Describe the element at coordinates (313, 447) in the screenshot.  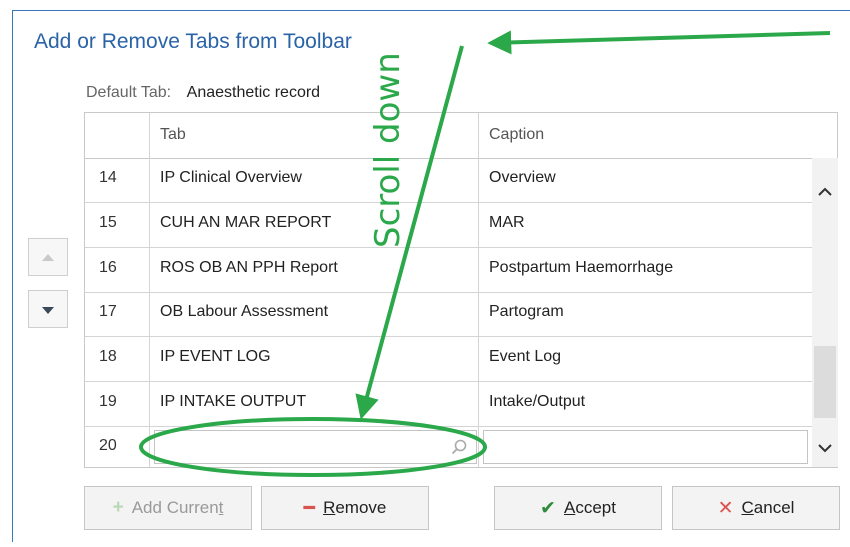
I see `highlight-ellipse` at that location.